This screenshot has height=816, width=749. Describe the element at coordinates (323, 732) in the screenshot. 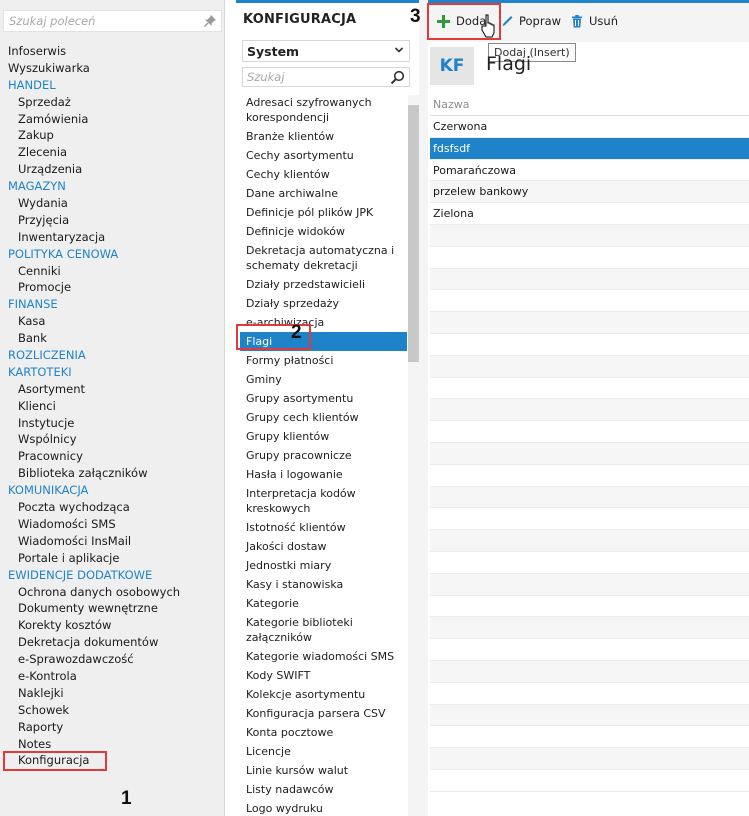

I see `config-item-konta-pocztowe: Konta pocztowe` at that location.